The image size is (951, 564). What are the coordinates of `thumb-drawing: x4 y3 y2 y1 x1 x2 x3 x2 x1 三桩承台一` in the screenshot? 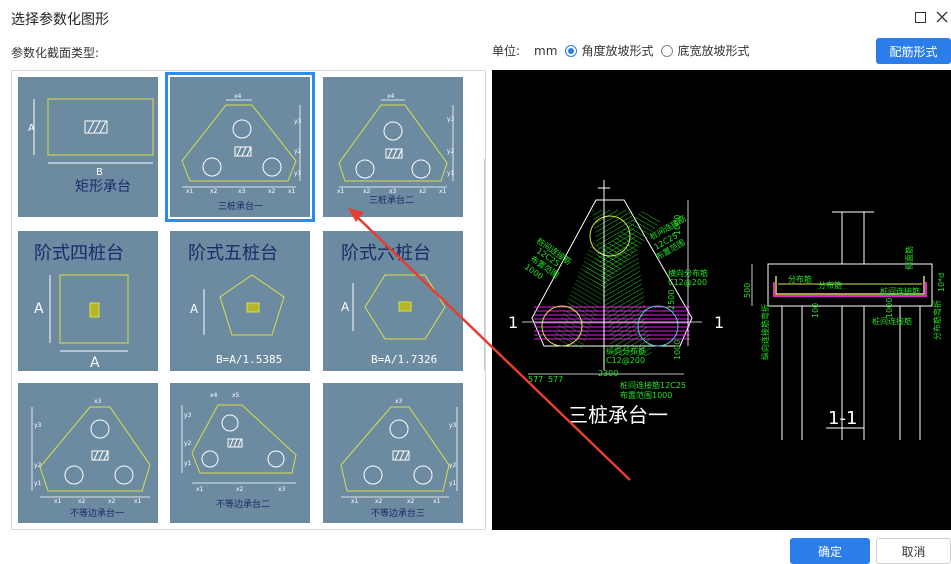 It's located at (241, 152).